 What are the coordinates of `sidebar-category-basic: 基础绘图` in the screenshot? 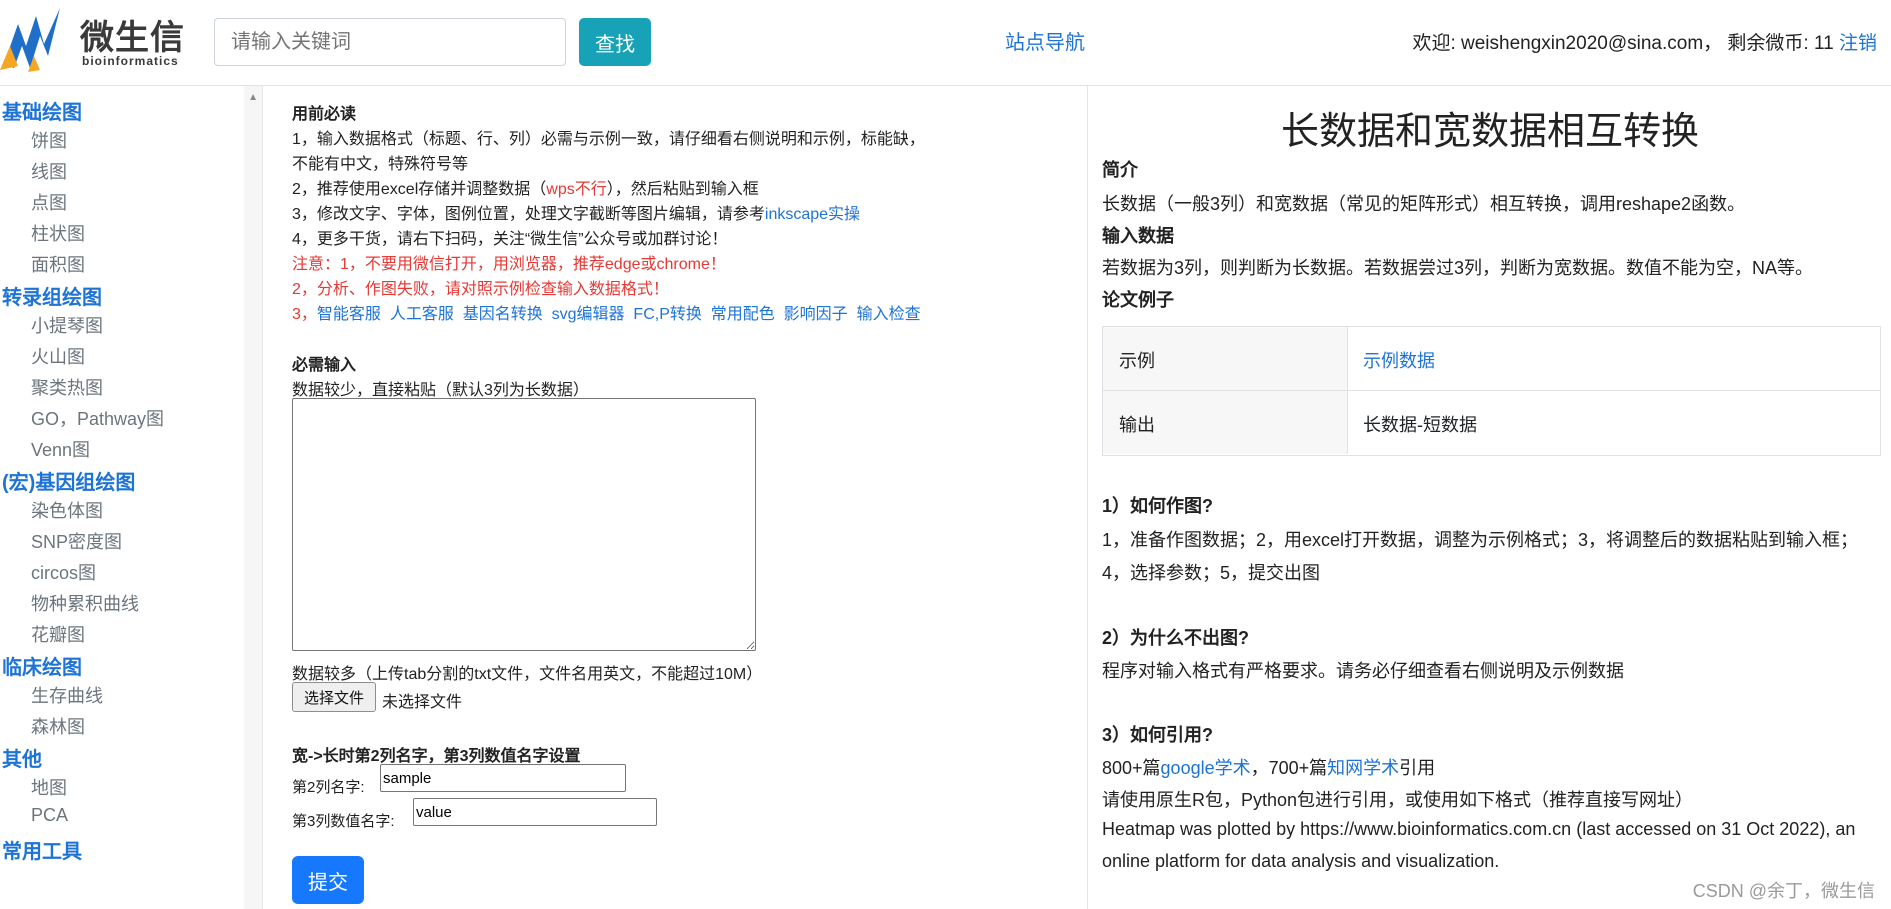 It's located at (42, 110).